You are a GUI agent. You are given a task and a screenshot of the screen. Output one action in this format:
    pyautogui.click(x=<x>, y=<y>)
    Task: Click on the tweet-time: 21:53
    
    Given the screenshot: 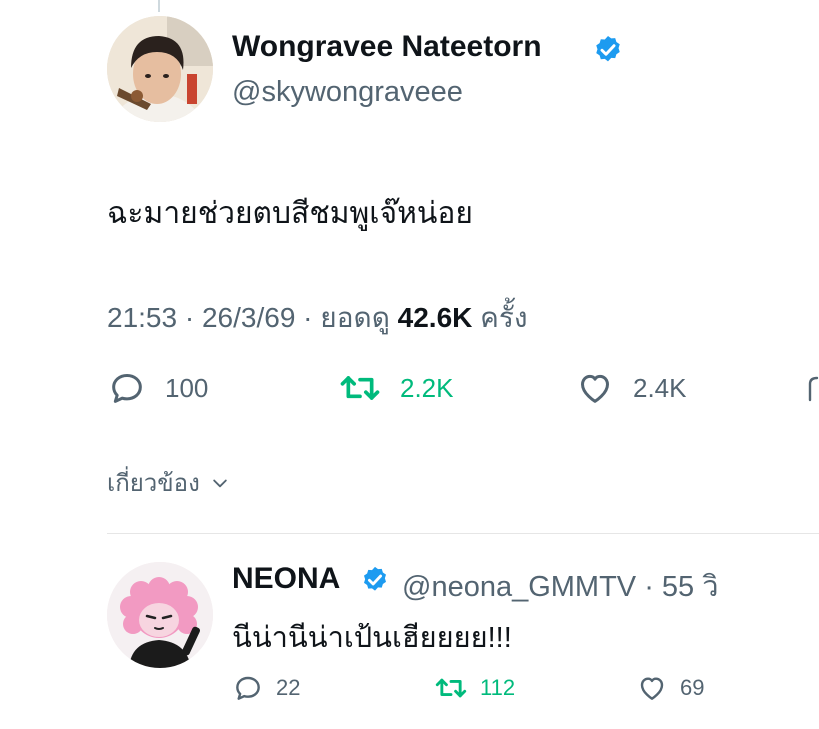 What is the action you would take?
    pyautogui.click(x=142, y=317)
    